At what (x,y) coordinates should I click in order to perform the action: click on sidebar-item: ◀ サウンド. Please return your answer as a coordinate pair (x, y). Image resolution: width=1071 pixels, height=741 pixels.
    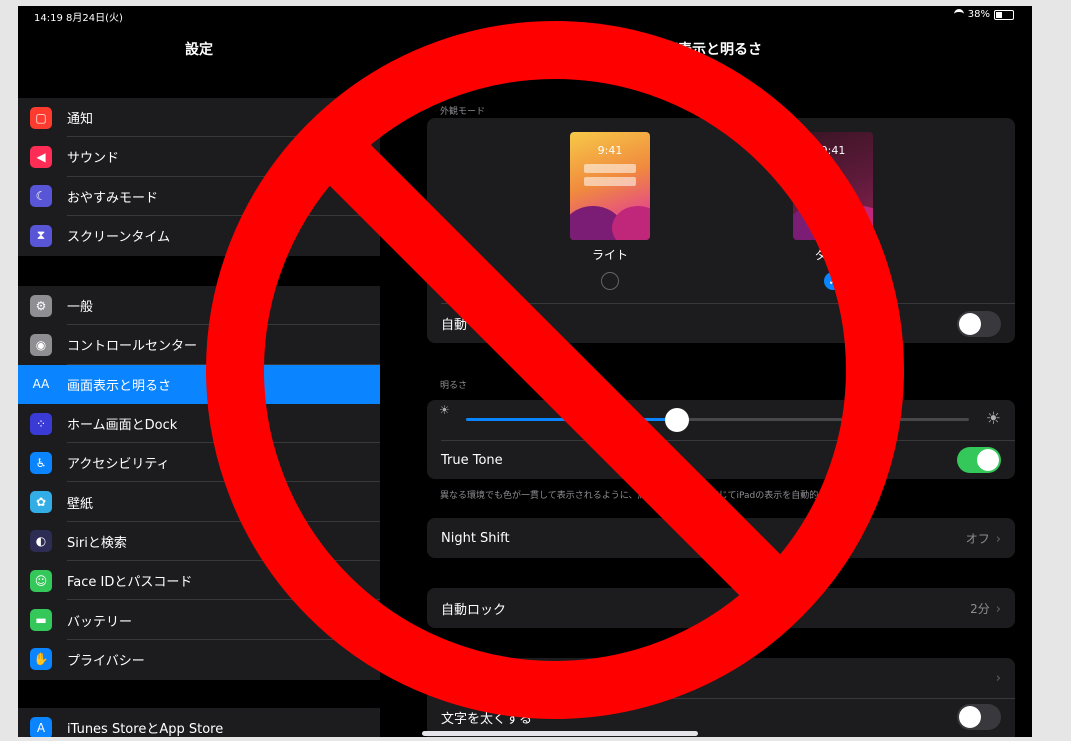
    Looking at the image, I should click on (199, 157).